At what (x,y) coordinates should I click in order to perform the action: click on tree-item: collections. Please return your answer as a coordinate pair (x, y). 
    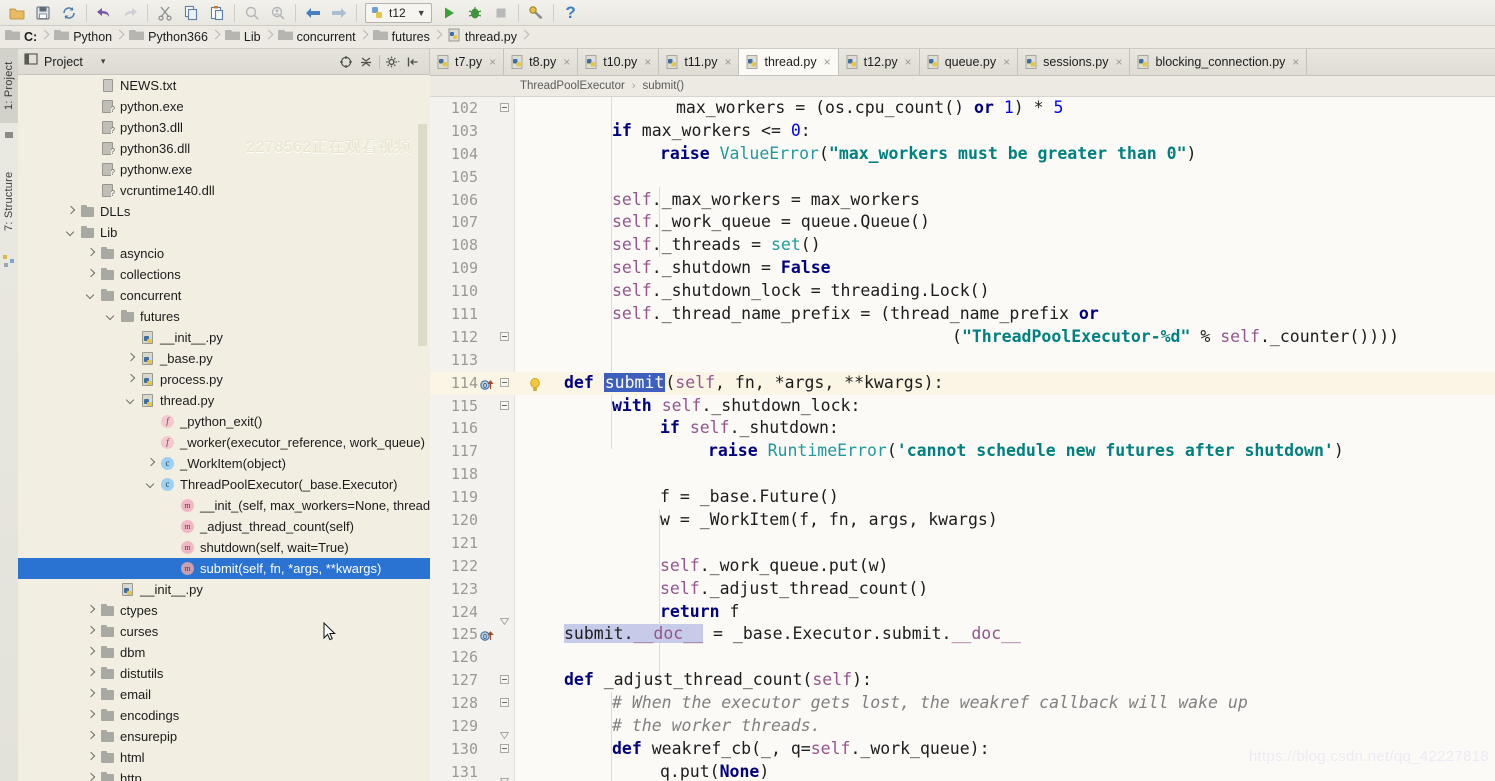
    Looking at the image, I should click on (224, 274).